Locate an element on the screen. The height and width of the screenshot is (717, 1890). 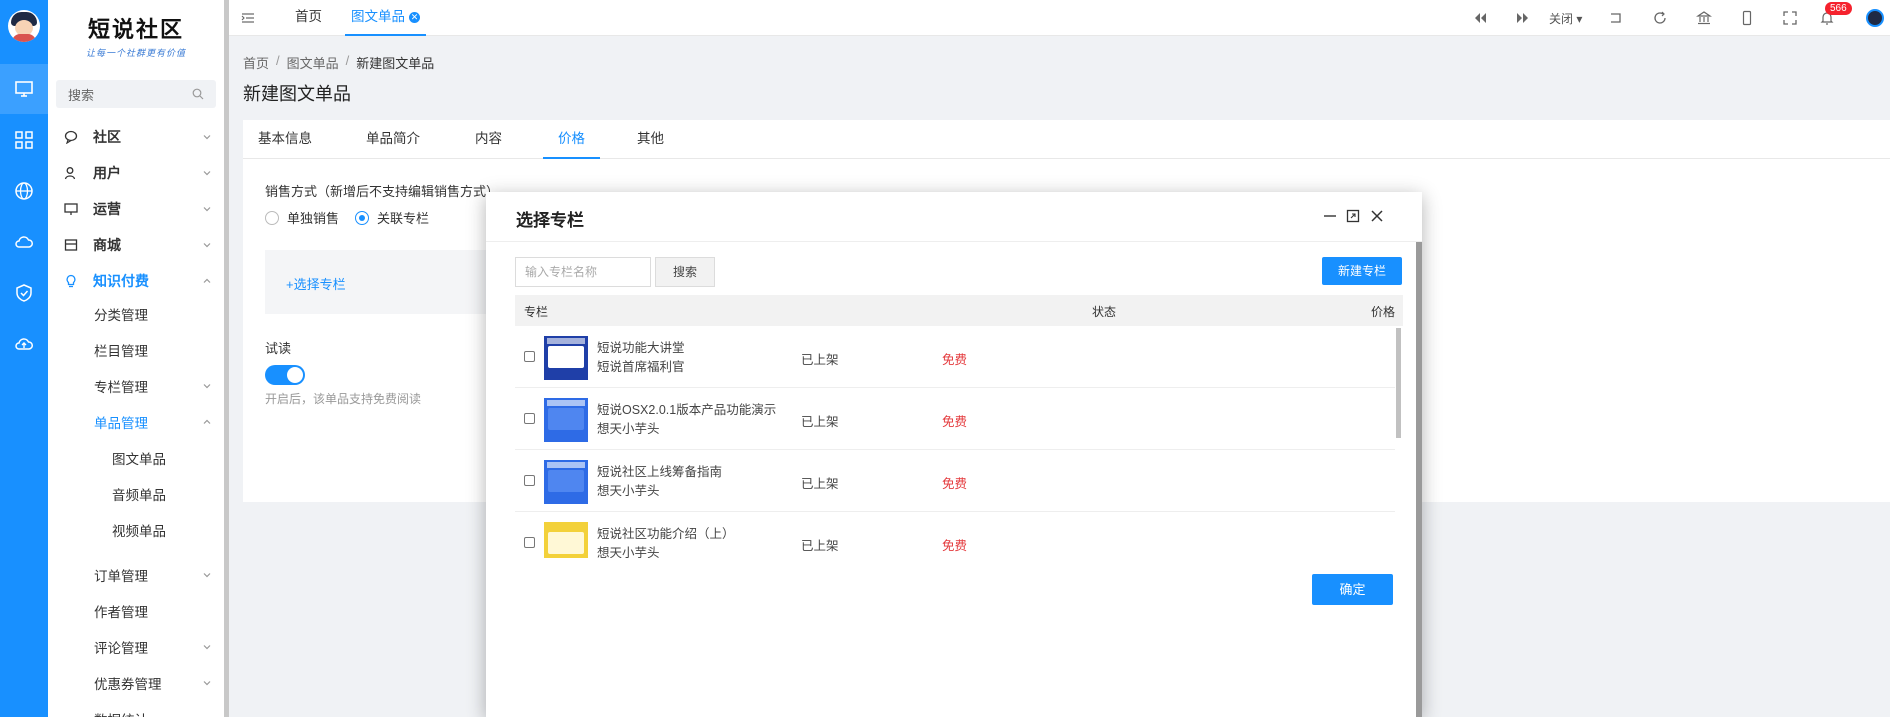
chevron-up-icon is located at coordinates (207, 421).